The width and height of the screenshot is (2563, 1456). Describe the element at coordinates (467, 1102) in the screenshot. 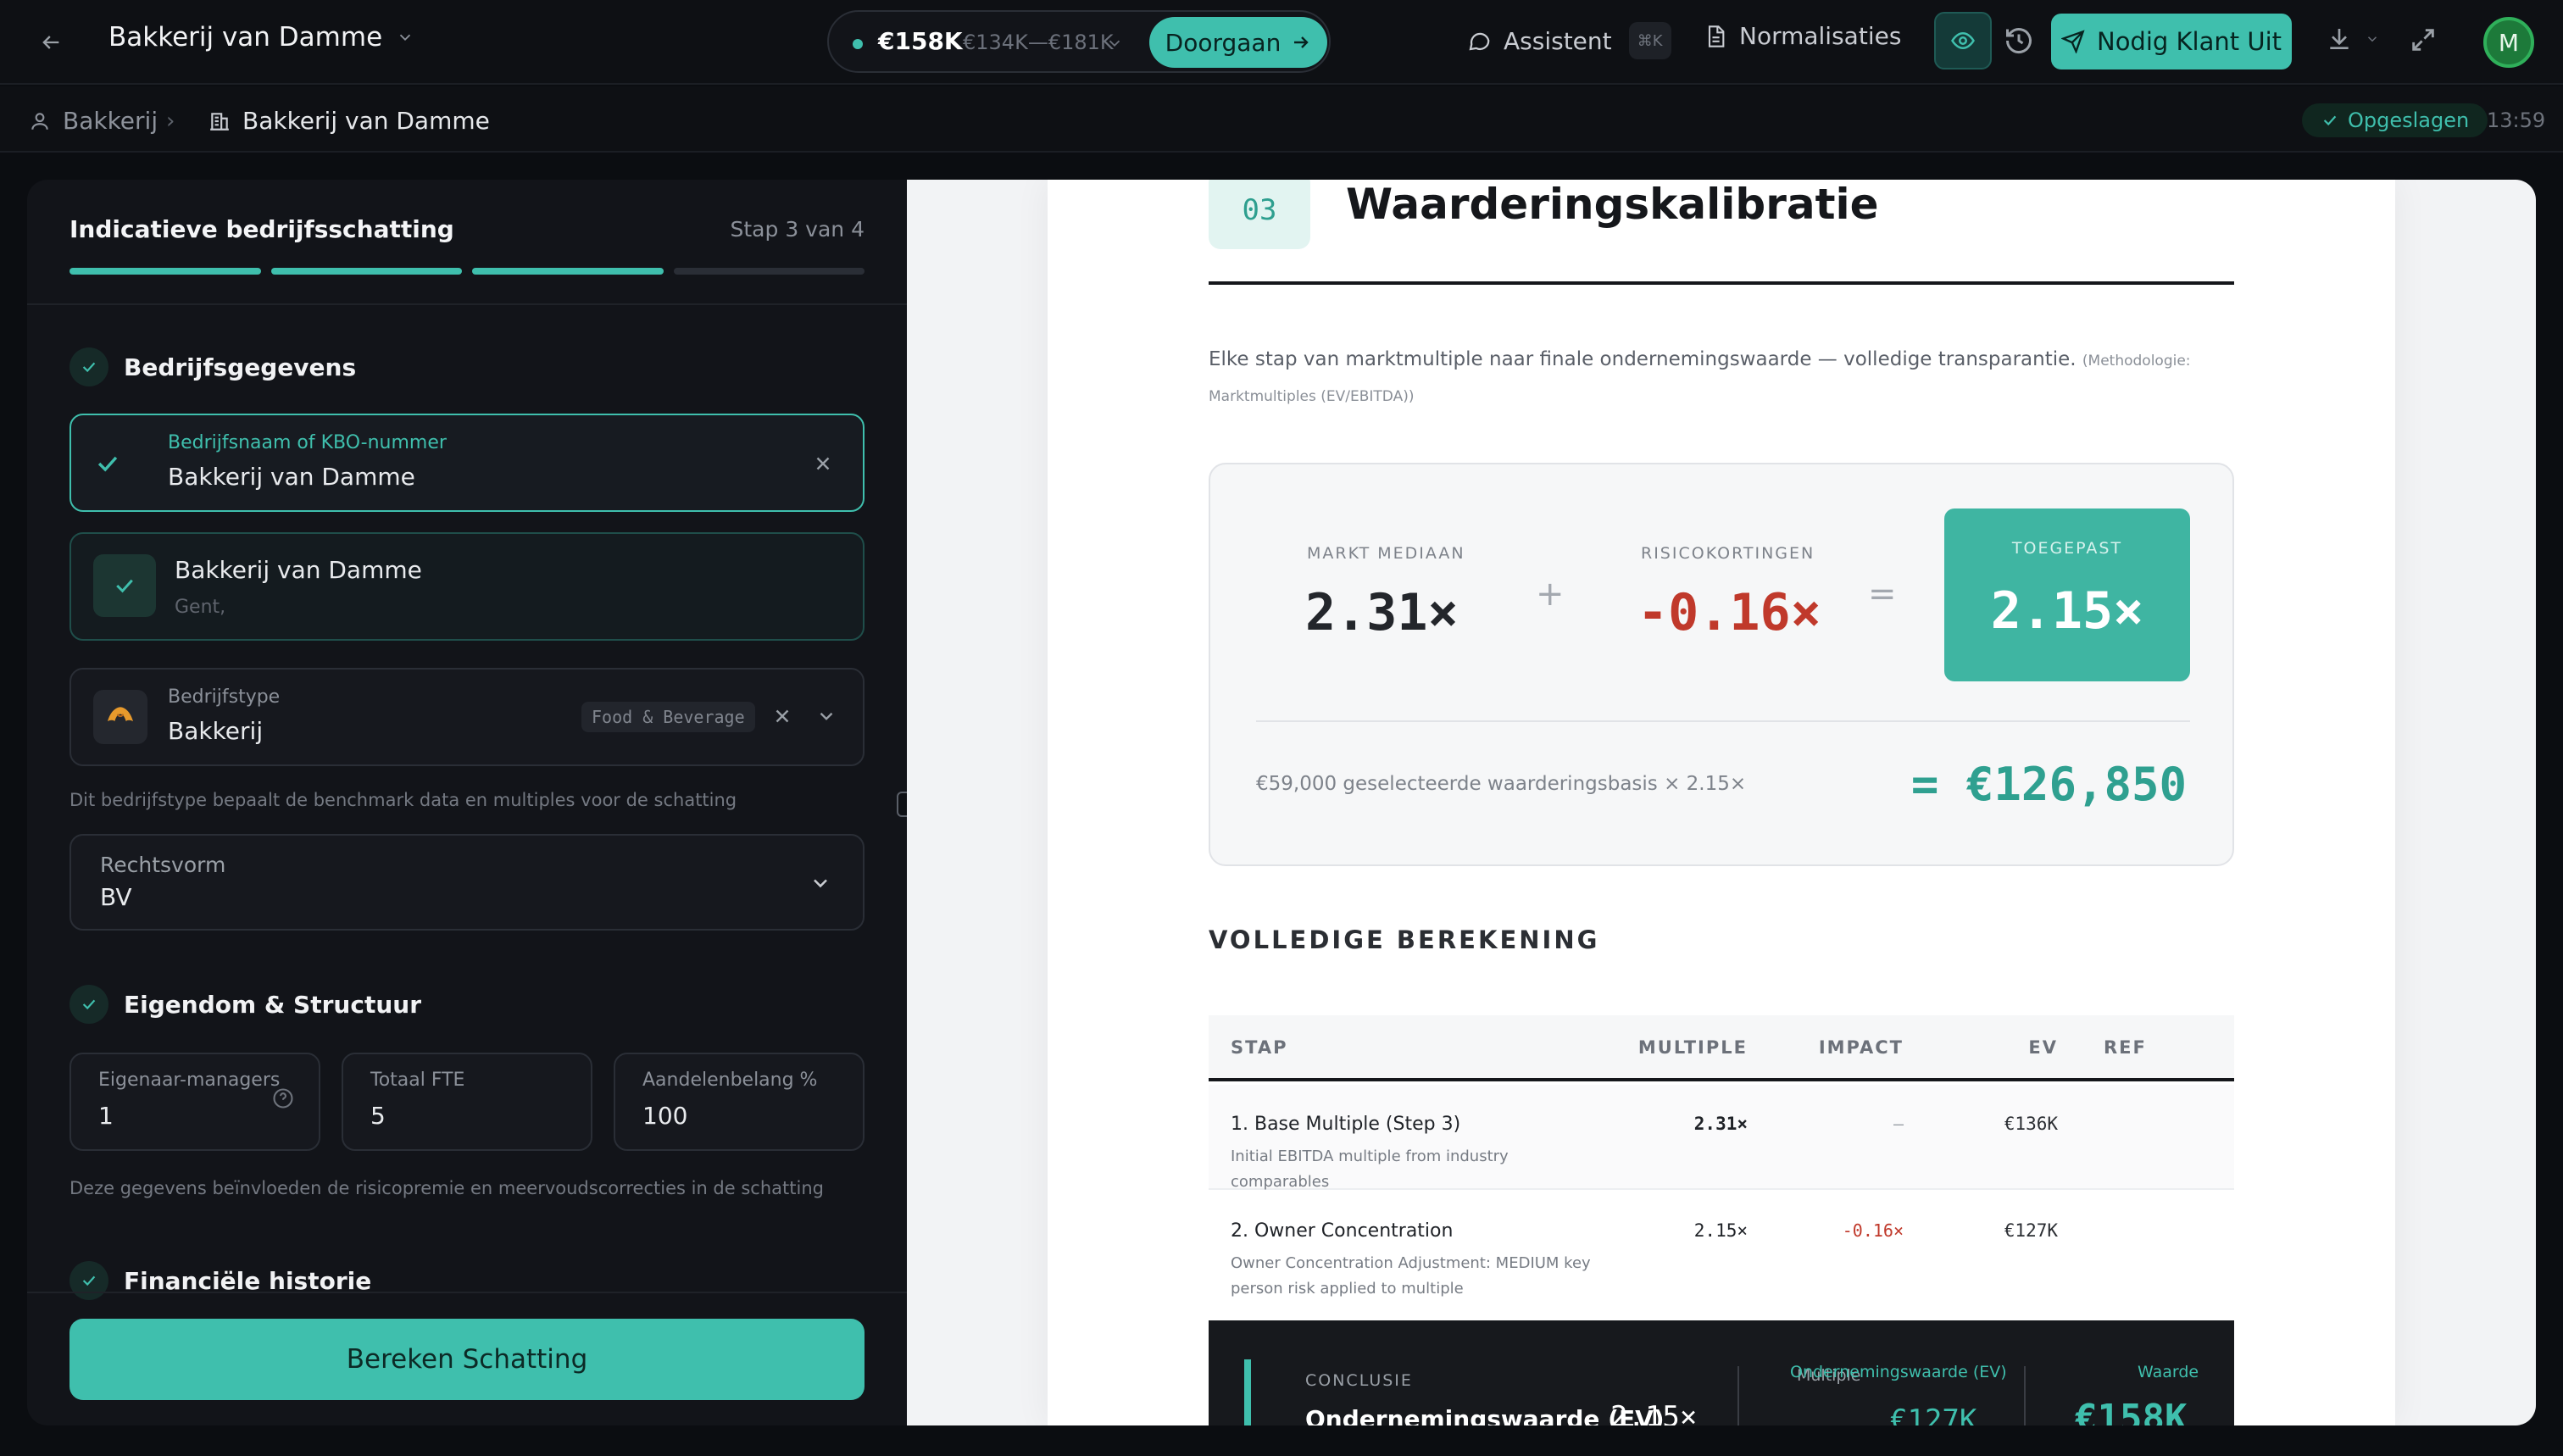

I see `total-fte-input: Totaal FTE 5` at that location.